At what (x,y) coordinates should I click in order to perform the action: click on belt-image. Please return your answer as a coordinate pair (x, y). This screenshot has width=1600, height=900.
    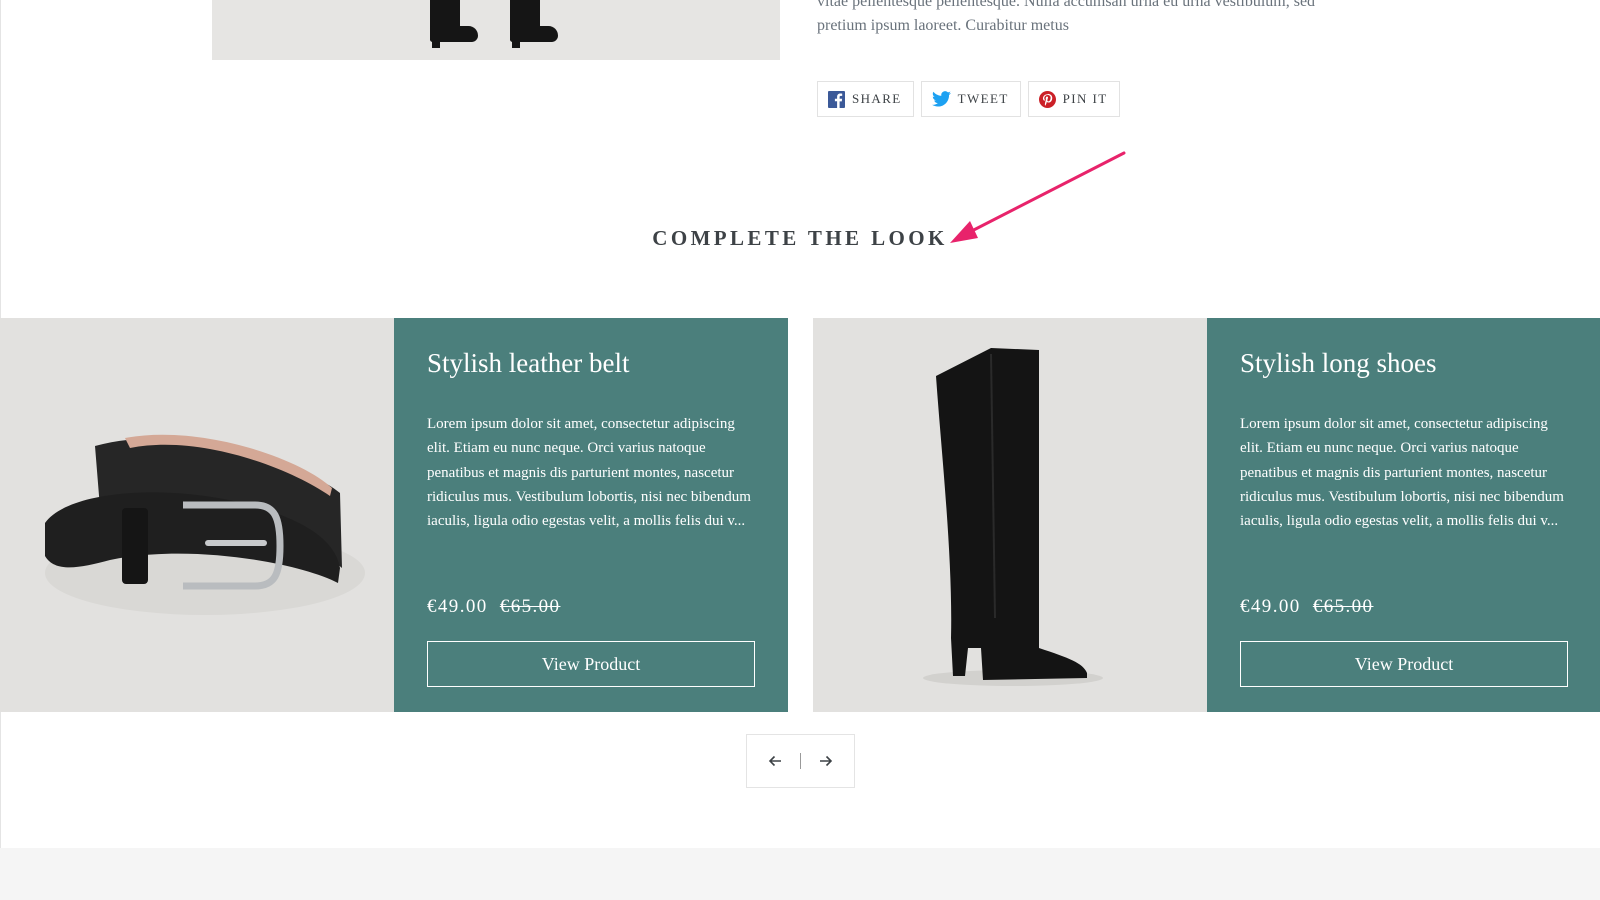
    Looking at the image, I should click on (197, 515).